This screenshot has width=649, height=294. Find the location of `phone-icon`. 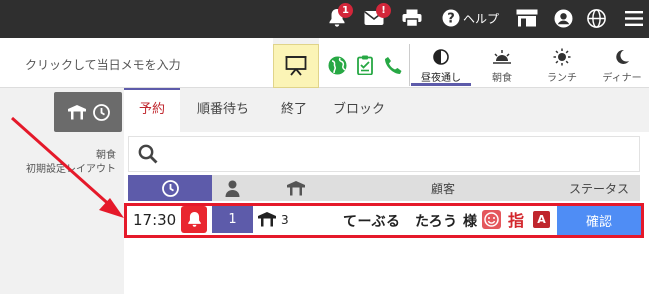

phone-icon is located at coordinates (392, 65).